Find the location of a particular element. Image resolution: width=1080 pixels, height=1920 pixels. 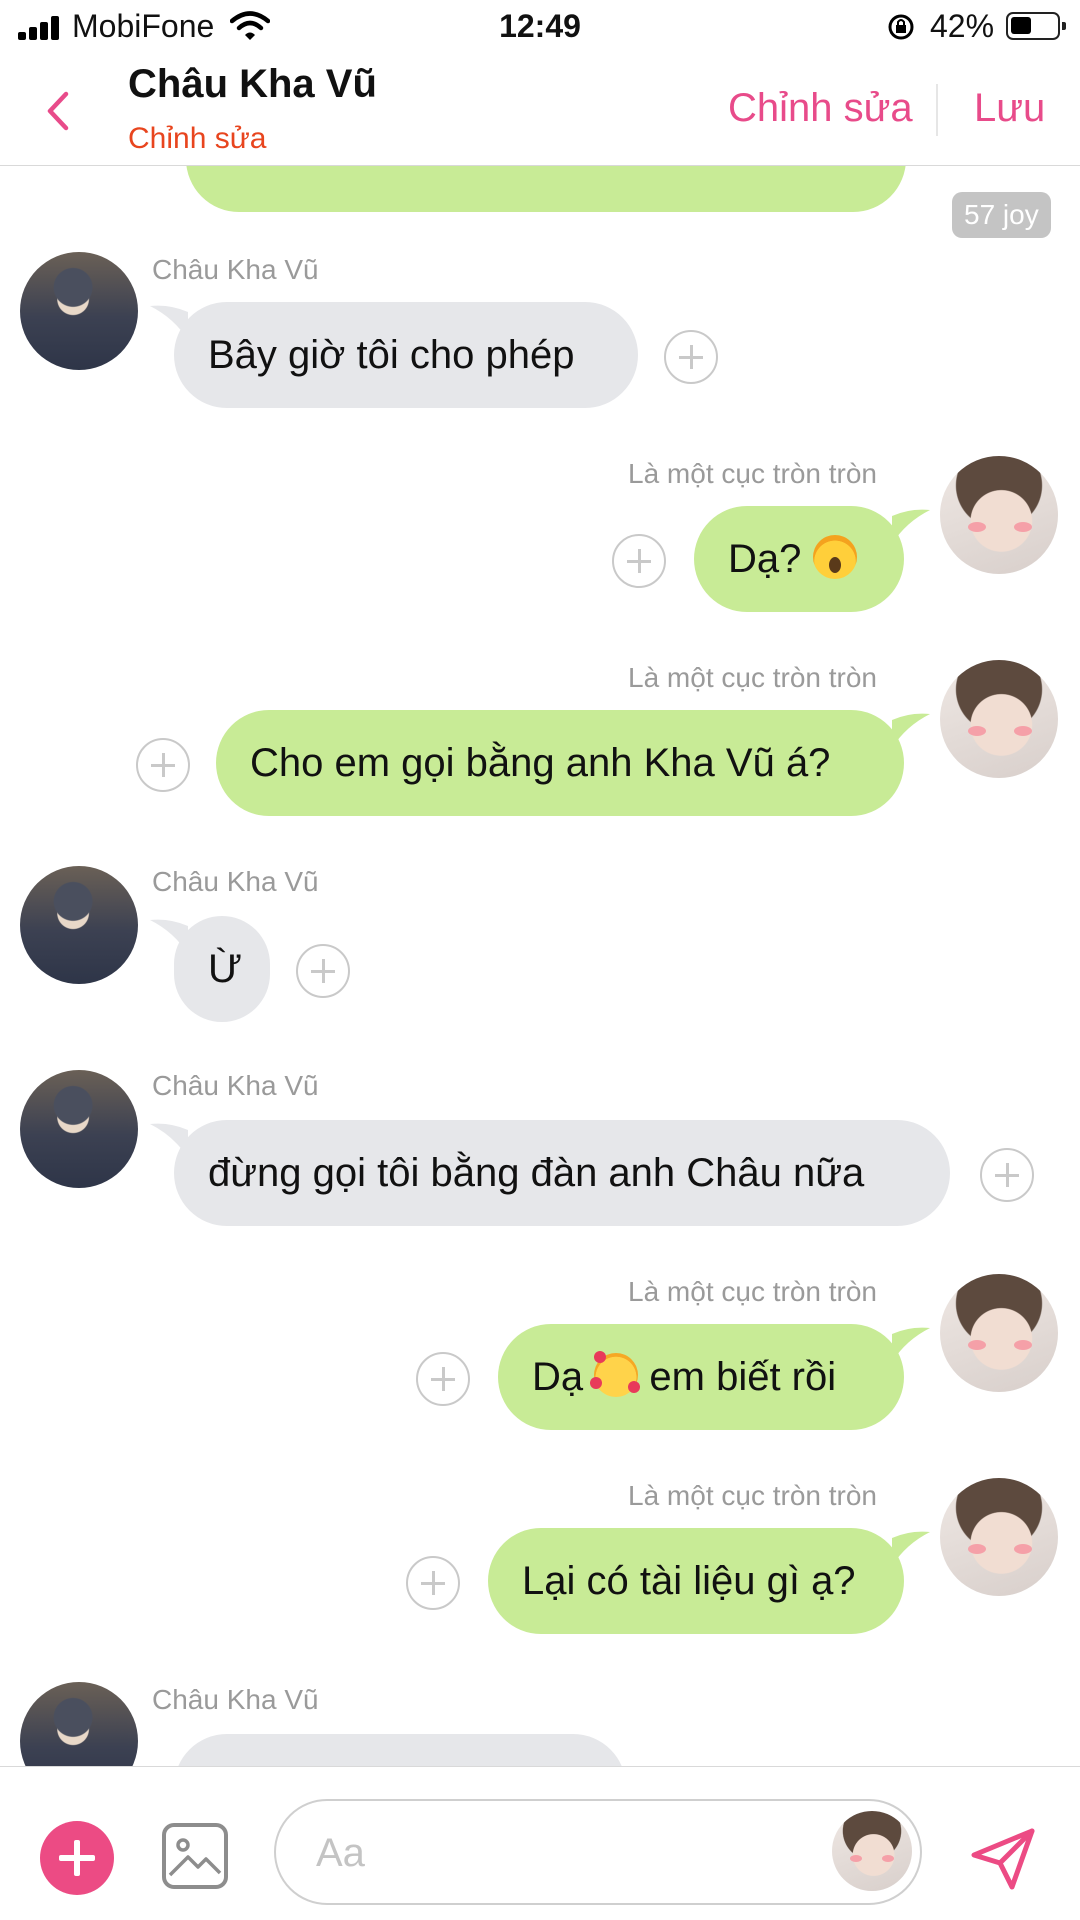

message-bubble: Bây giờ tôi cho phép is located at coordinates (406, 355).